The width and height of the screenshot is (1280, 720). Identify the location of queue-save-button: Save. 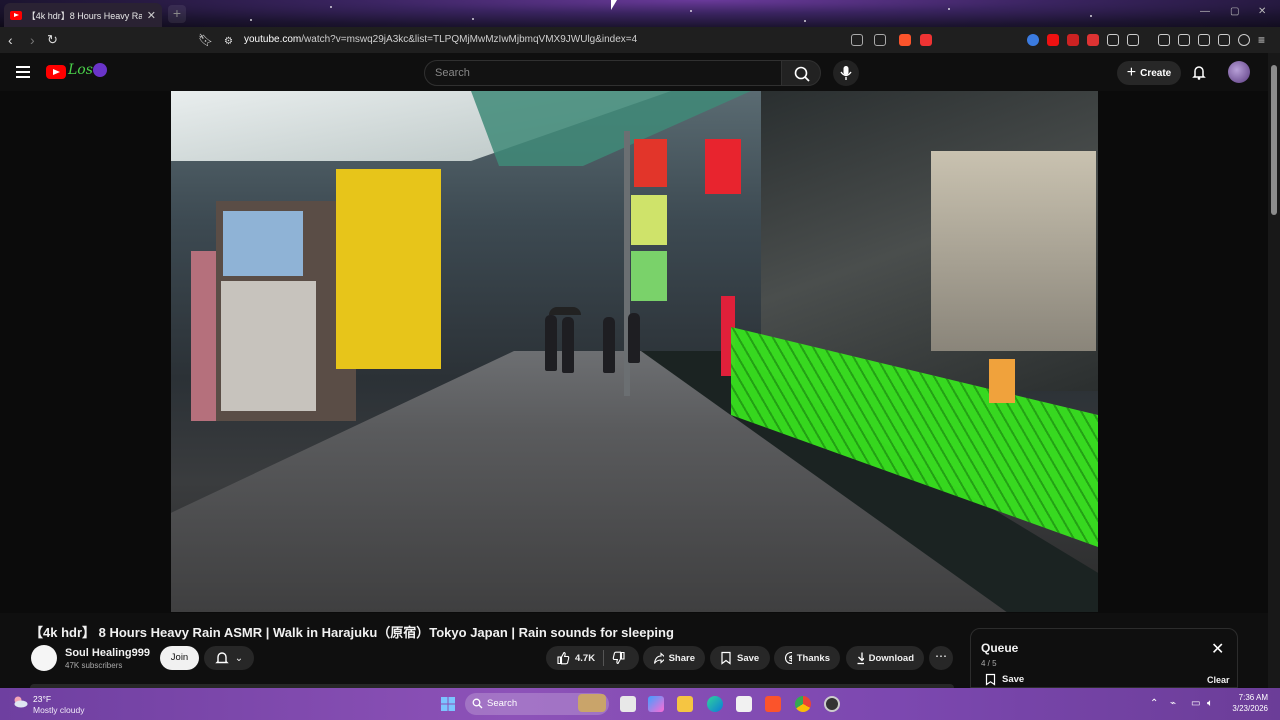
(1004, 679).